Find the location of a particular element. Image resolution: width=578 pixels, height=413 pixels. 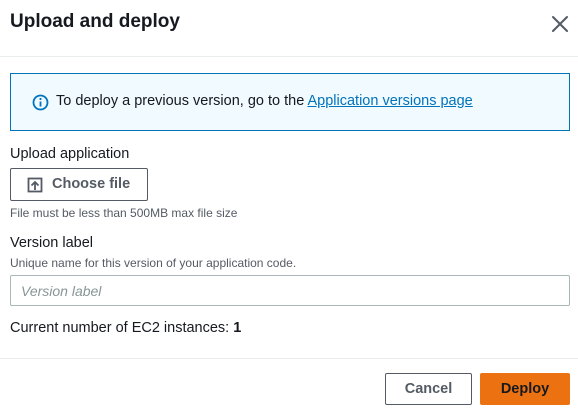

cancel-button: Cancel is located at coordinates (428, 389).